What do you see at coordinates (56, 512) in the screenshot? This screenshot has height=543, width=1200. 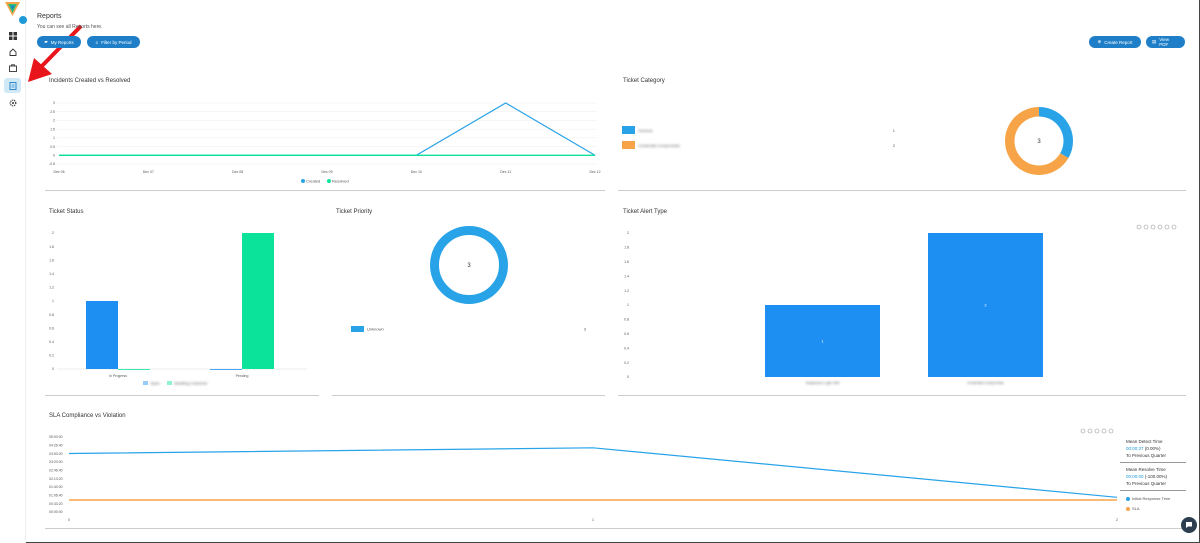 I see `y-tick-label: 00:00:00` at bounding box center [56, 512].